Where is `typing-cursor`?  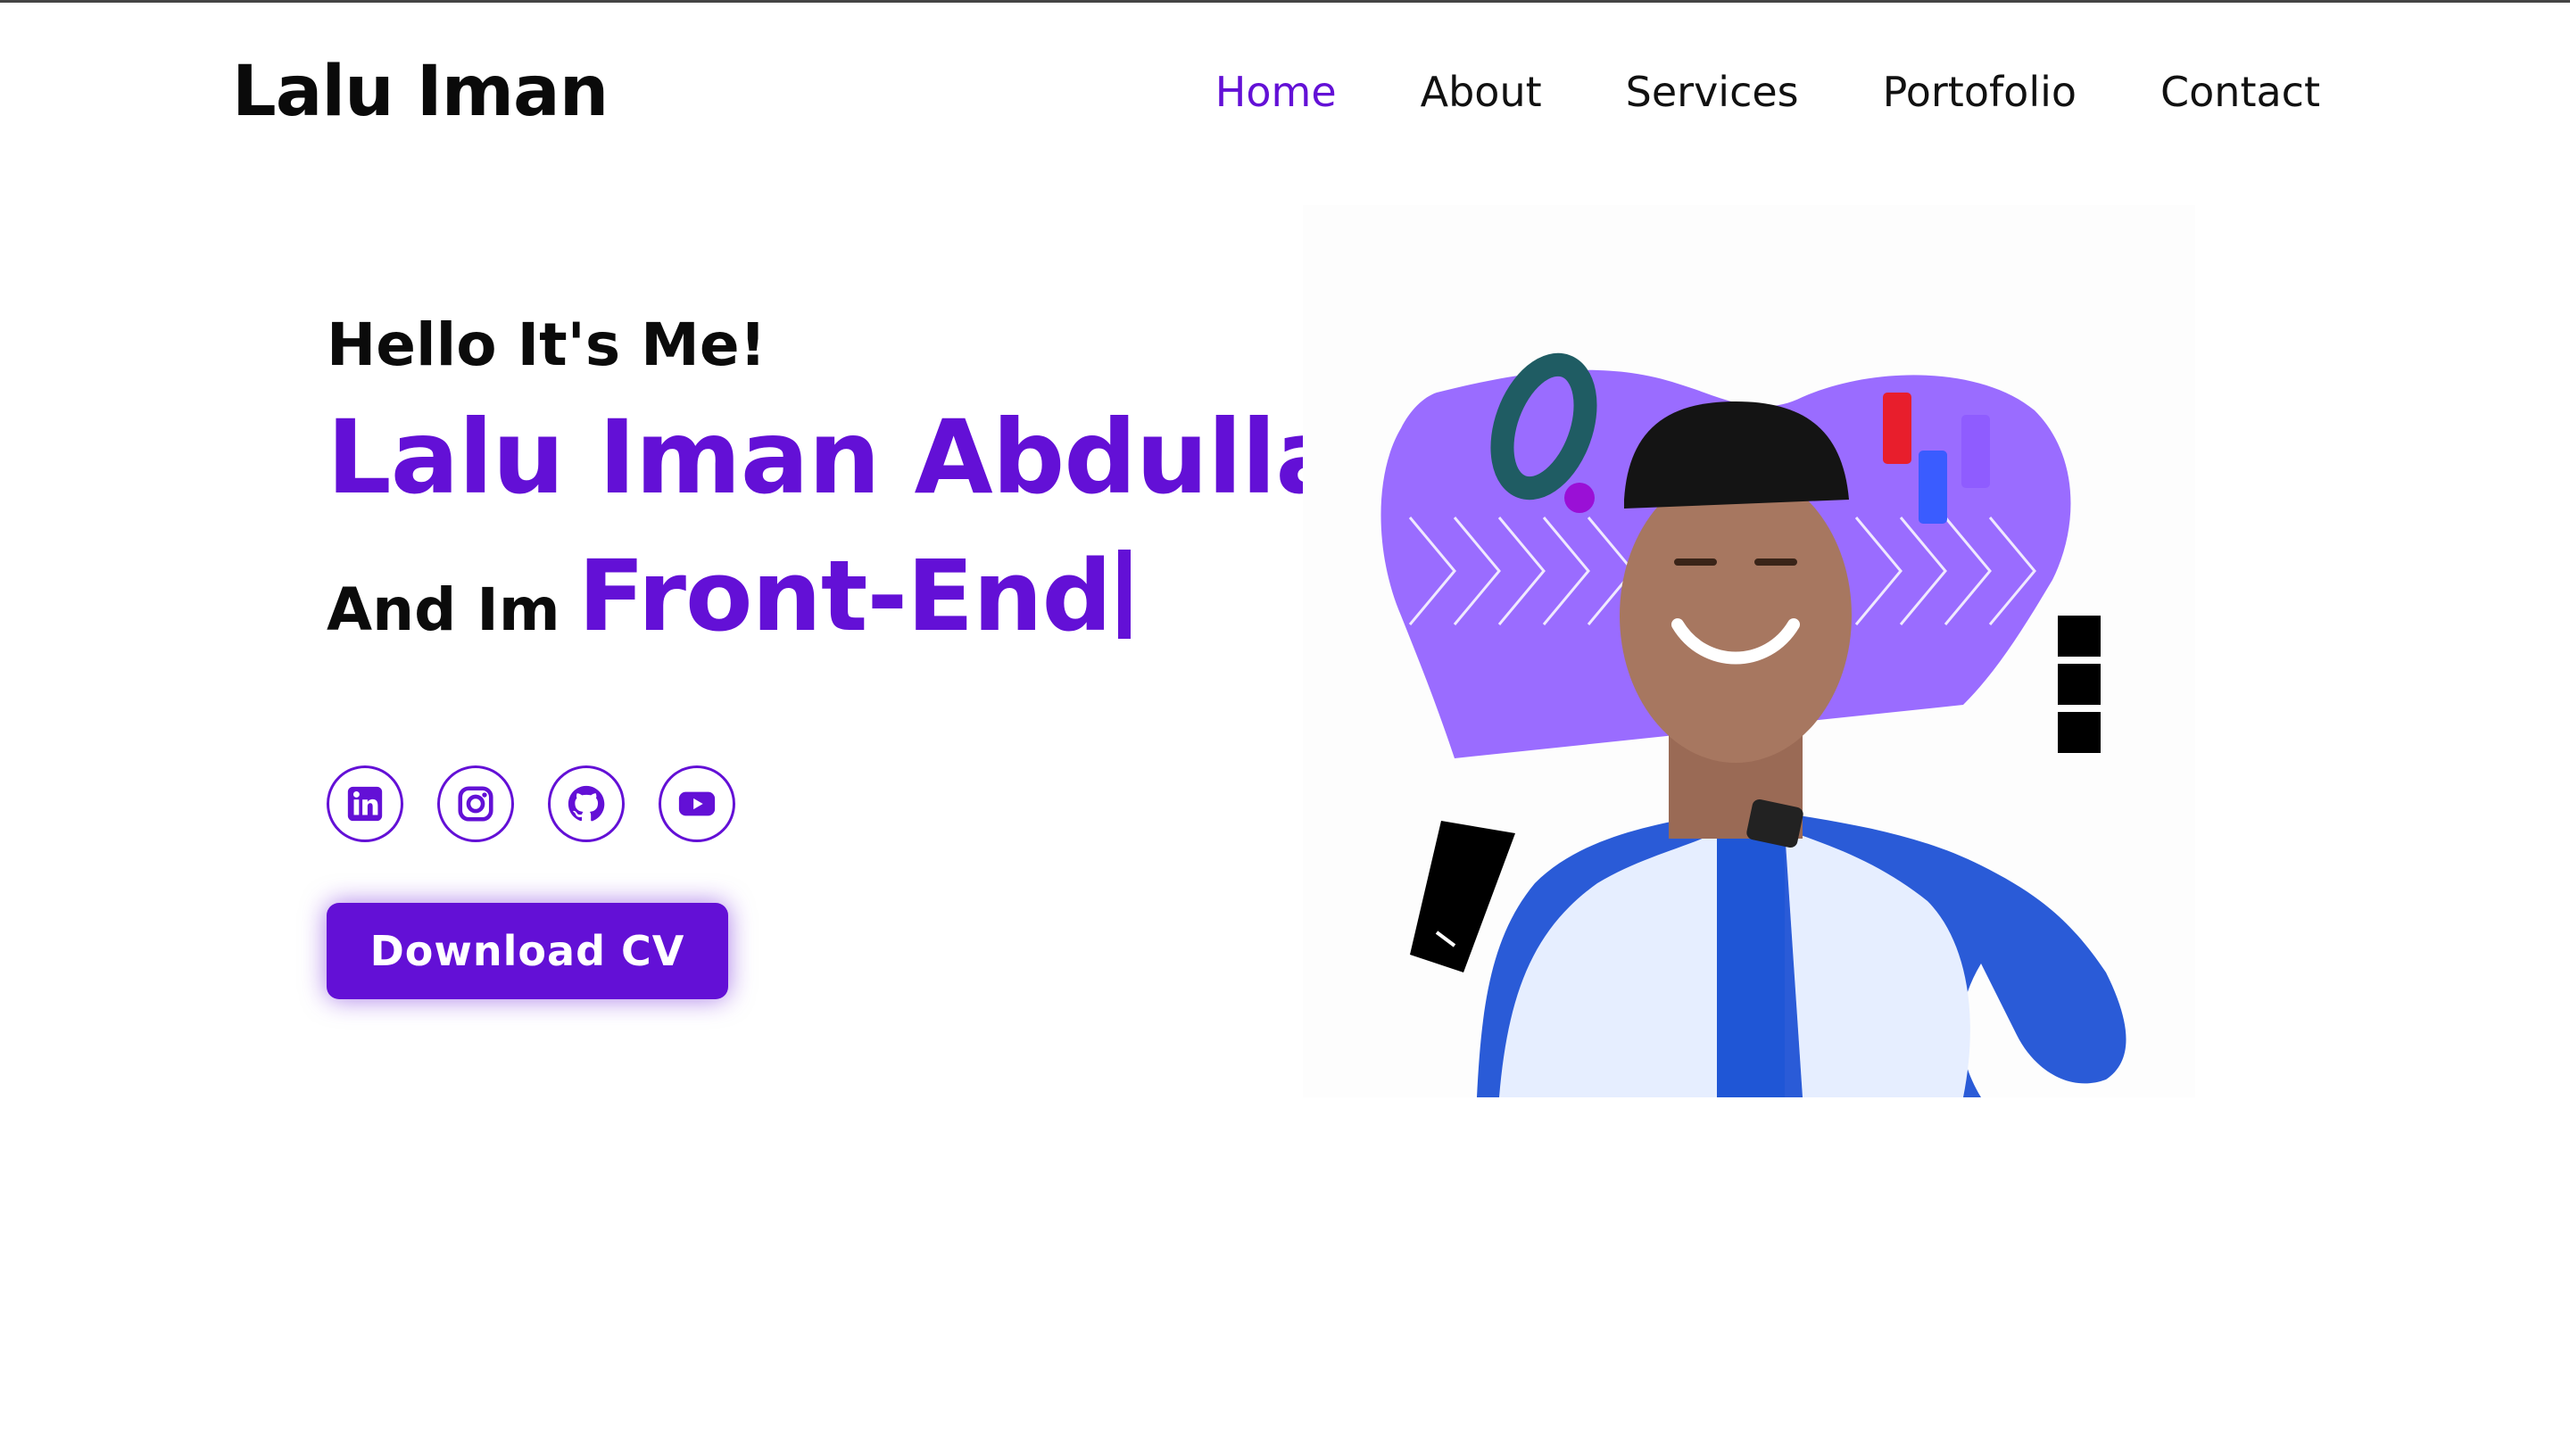 typing-cursor is located at coordinates (1125, 594).